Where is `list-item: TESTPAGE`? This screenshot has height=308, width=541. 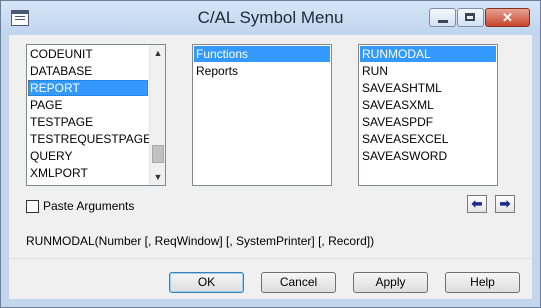
list-item: TESTPAGE is located at coordinates (88, 122).